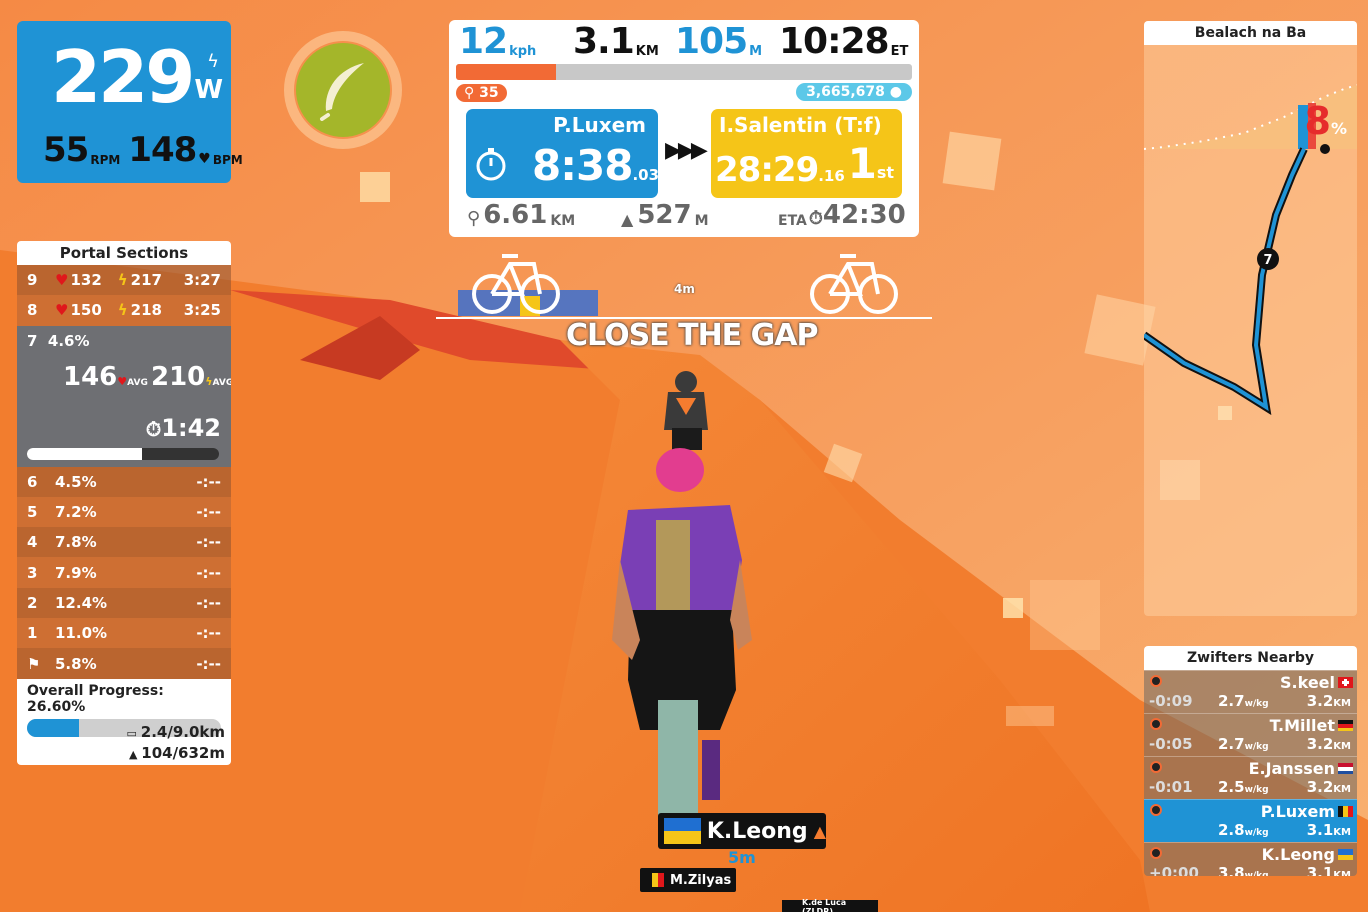 The width and height of the screenshot is (1368, 912). Describe the element at coordinates (684, 289) in the screenshot. I see `gap-distance: 4m` at that location.